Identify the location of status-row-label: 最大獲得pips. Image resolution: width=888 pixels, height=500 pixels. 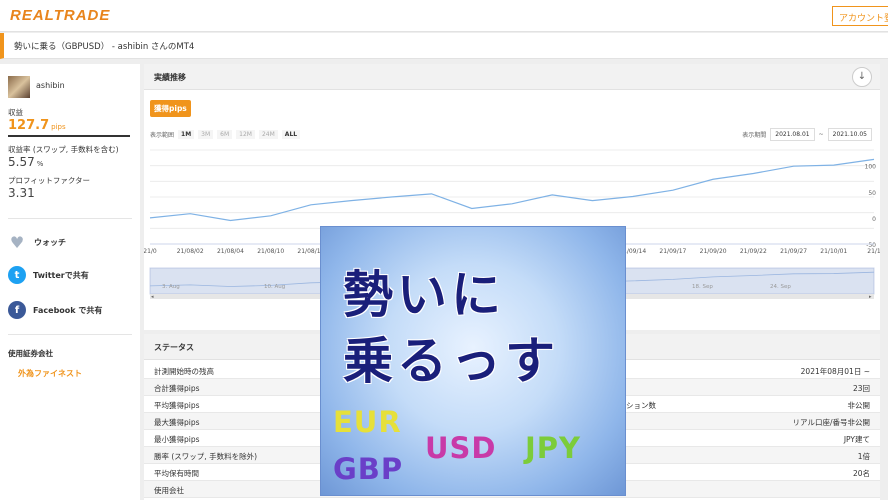
(177, 422).